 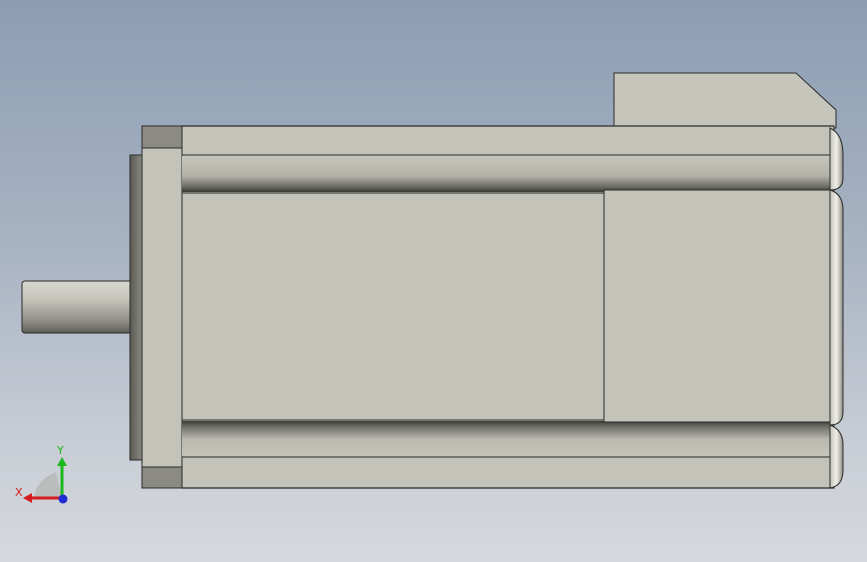 I want to click on bottom-groove, so click(x=508, y=439).